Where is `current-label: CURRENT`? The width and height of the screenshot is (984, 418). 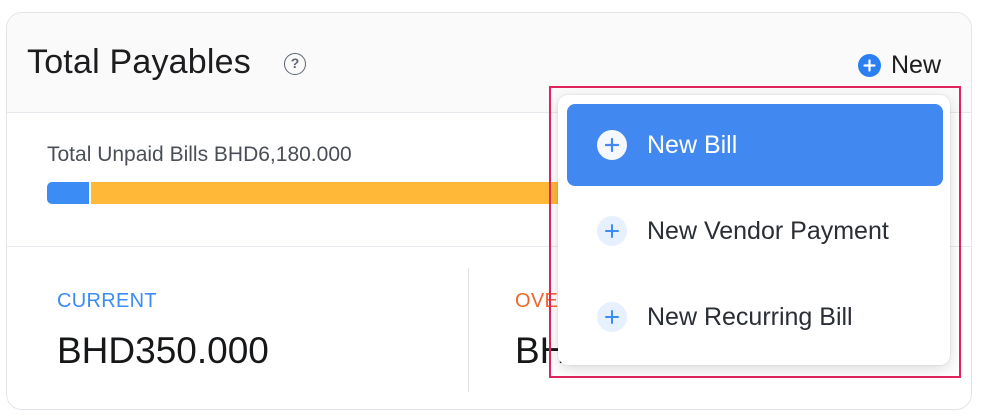
current-label: CURRENT is located at coordinates (107, 301).